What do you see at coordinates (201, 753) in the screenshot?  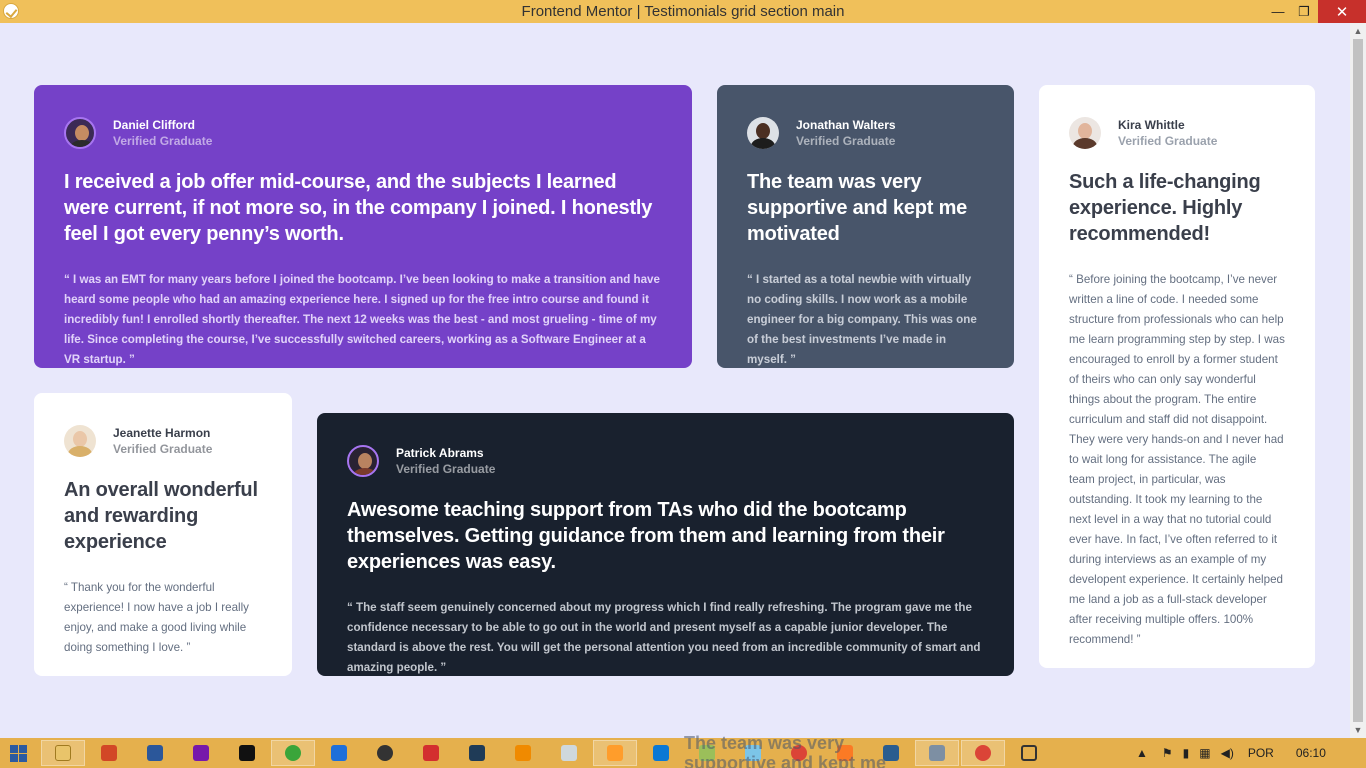 I see `onenote-icon` at bounding box center [201, 753].